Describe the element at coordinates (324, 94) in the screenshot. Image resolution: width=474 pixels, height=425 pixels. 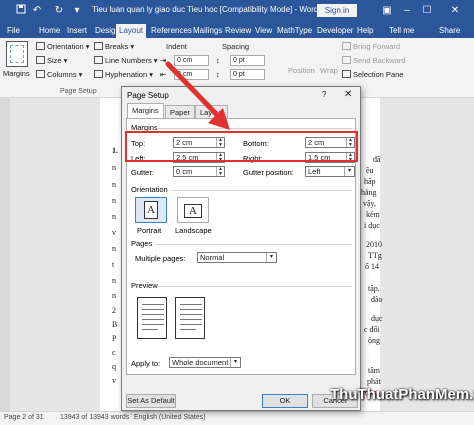
I see `help-icon: ?` at that location.